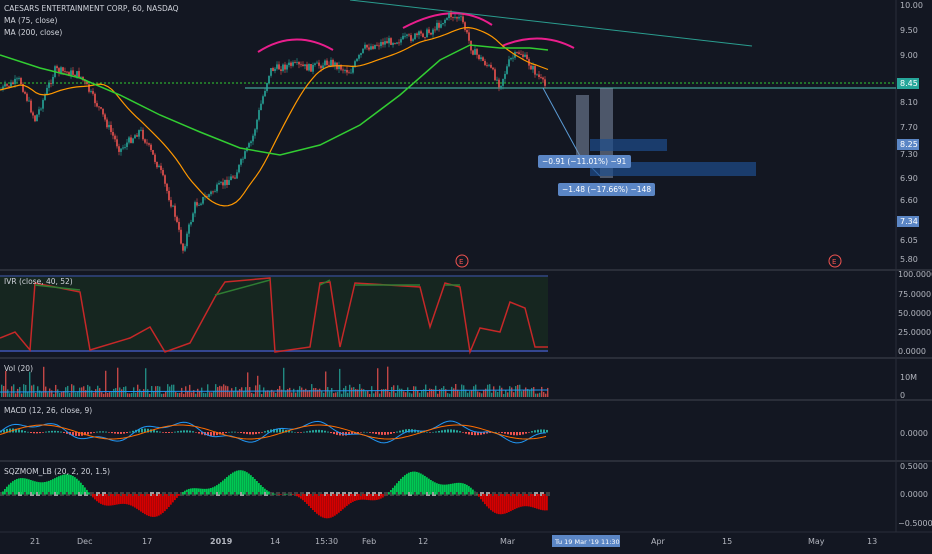 The height and width of the screenshot is (554, 932). What do you see at coordinates (57, 471) in the screenshot?
I see `sqz-legend: SQZMOM_LB (20, 2, 20, 1.5)` at bounding box center [57, 471].